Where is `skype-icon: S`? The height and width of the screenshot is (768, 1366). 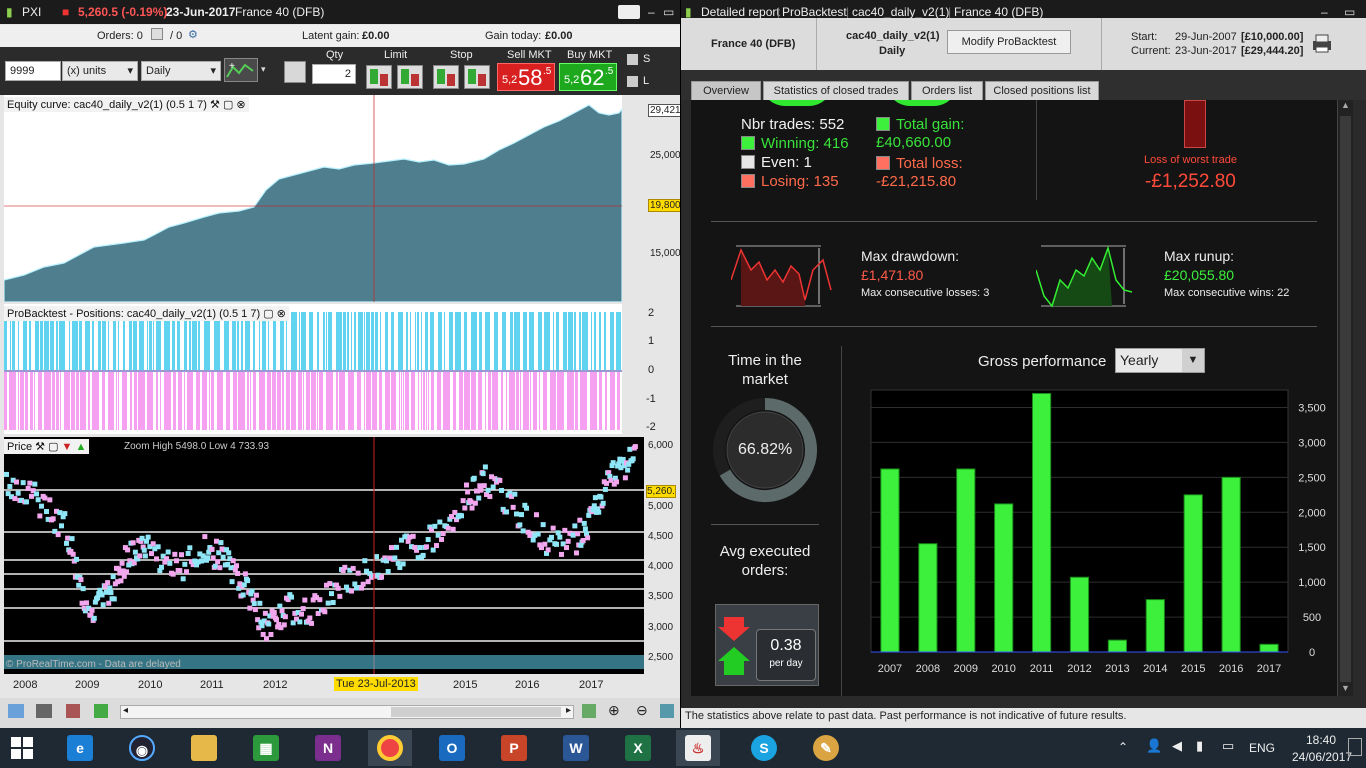
skype-icon: S is located at coordinates (764, 748).